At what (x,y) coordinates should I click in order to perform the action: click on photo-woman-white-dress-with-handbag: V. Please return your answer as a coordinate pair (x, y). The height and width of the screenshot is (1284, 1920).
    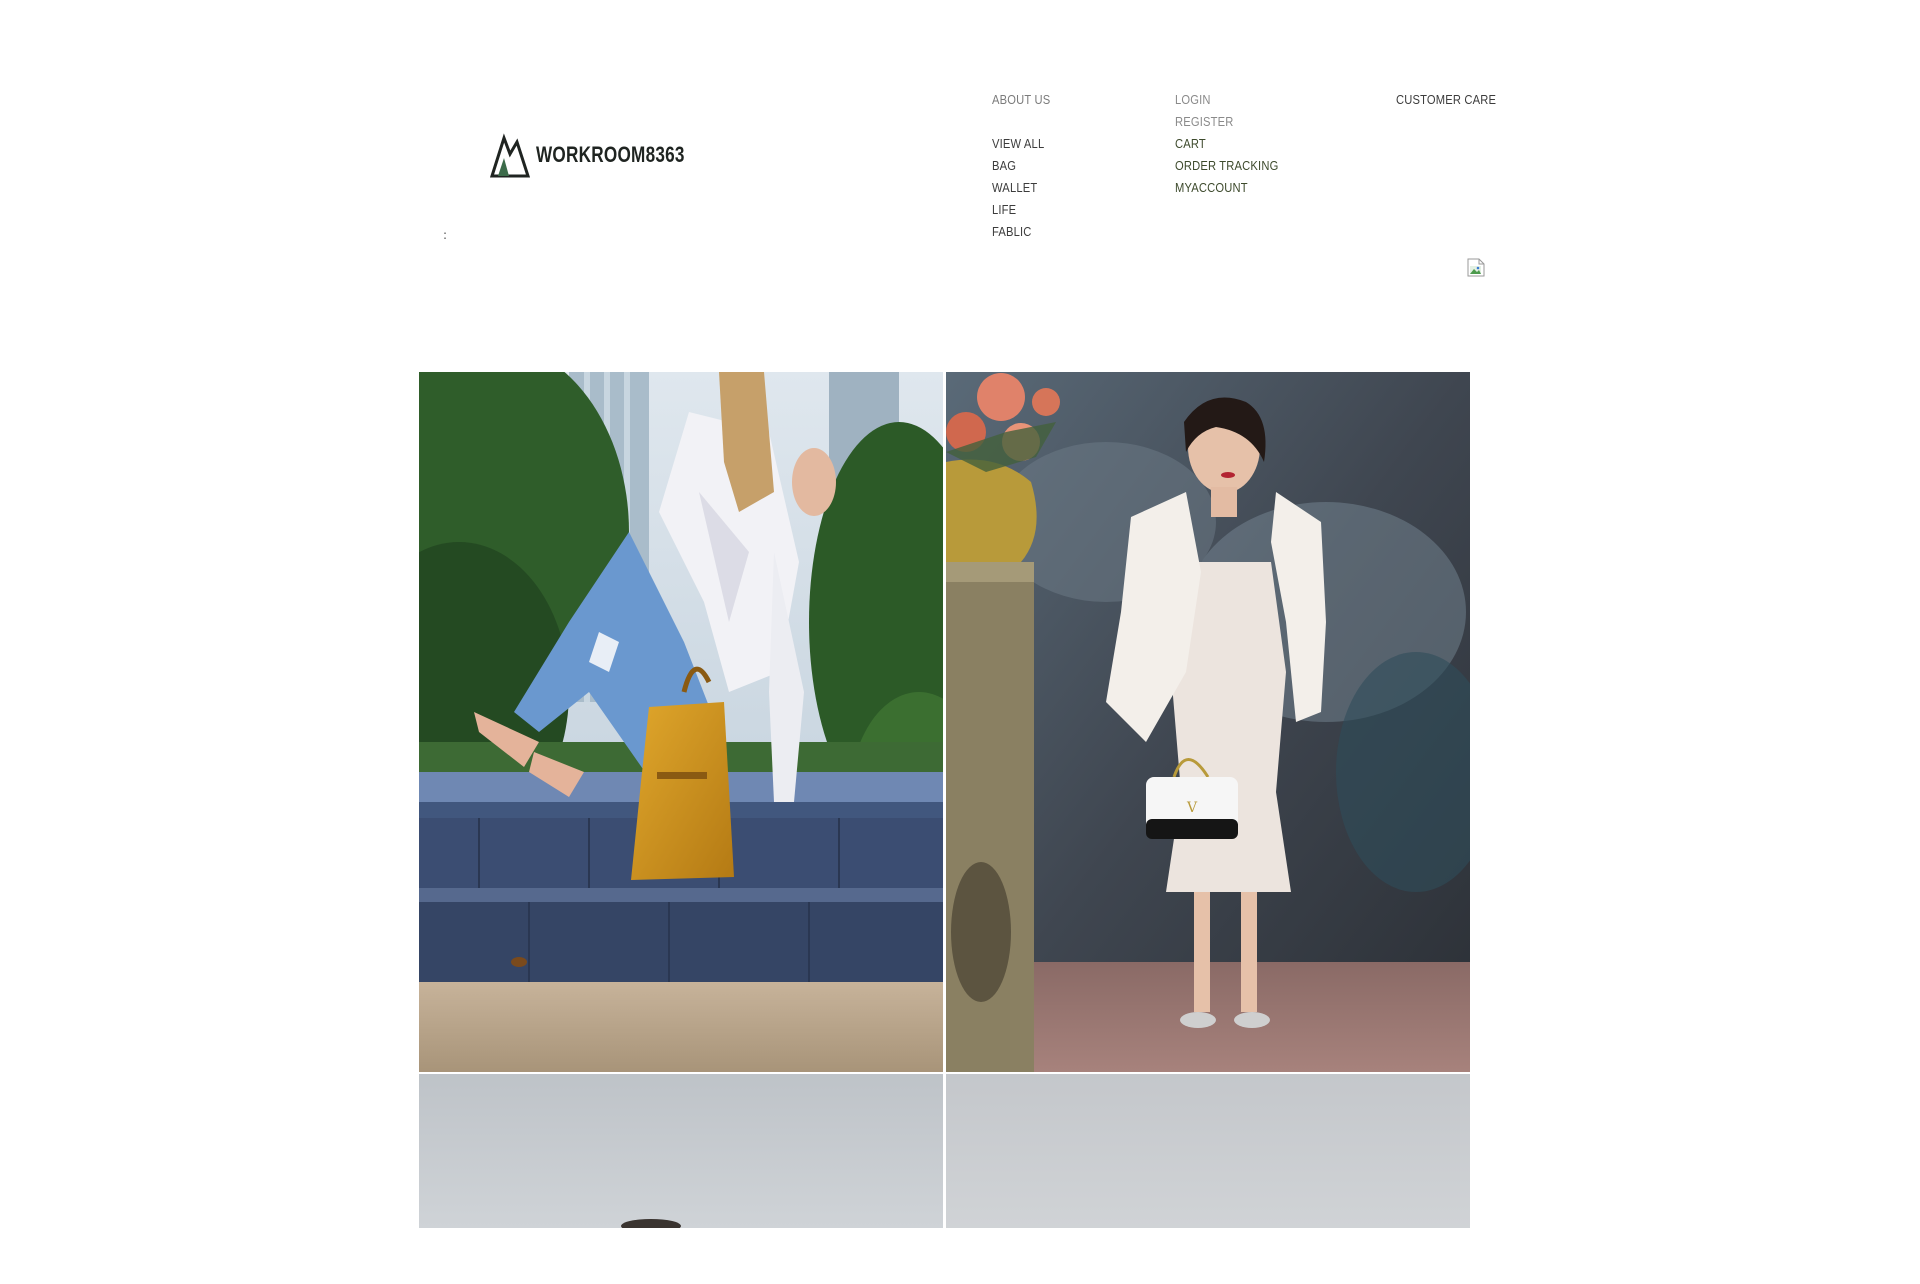
    Looking at the image, I should click on (1208, 722).